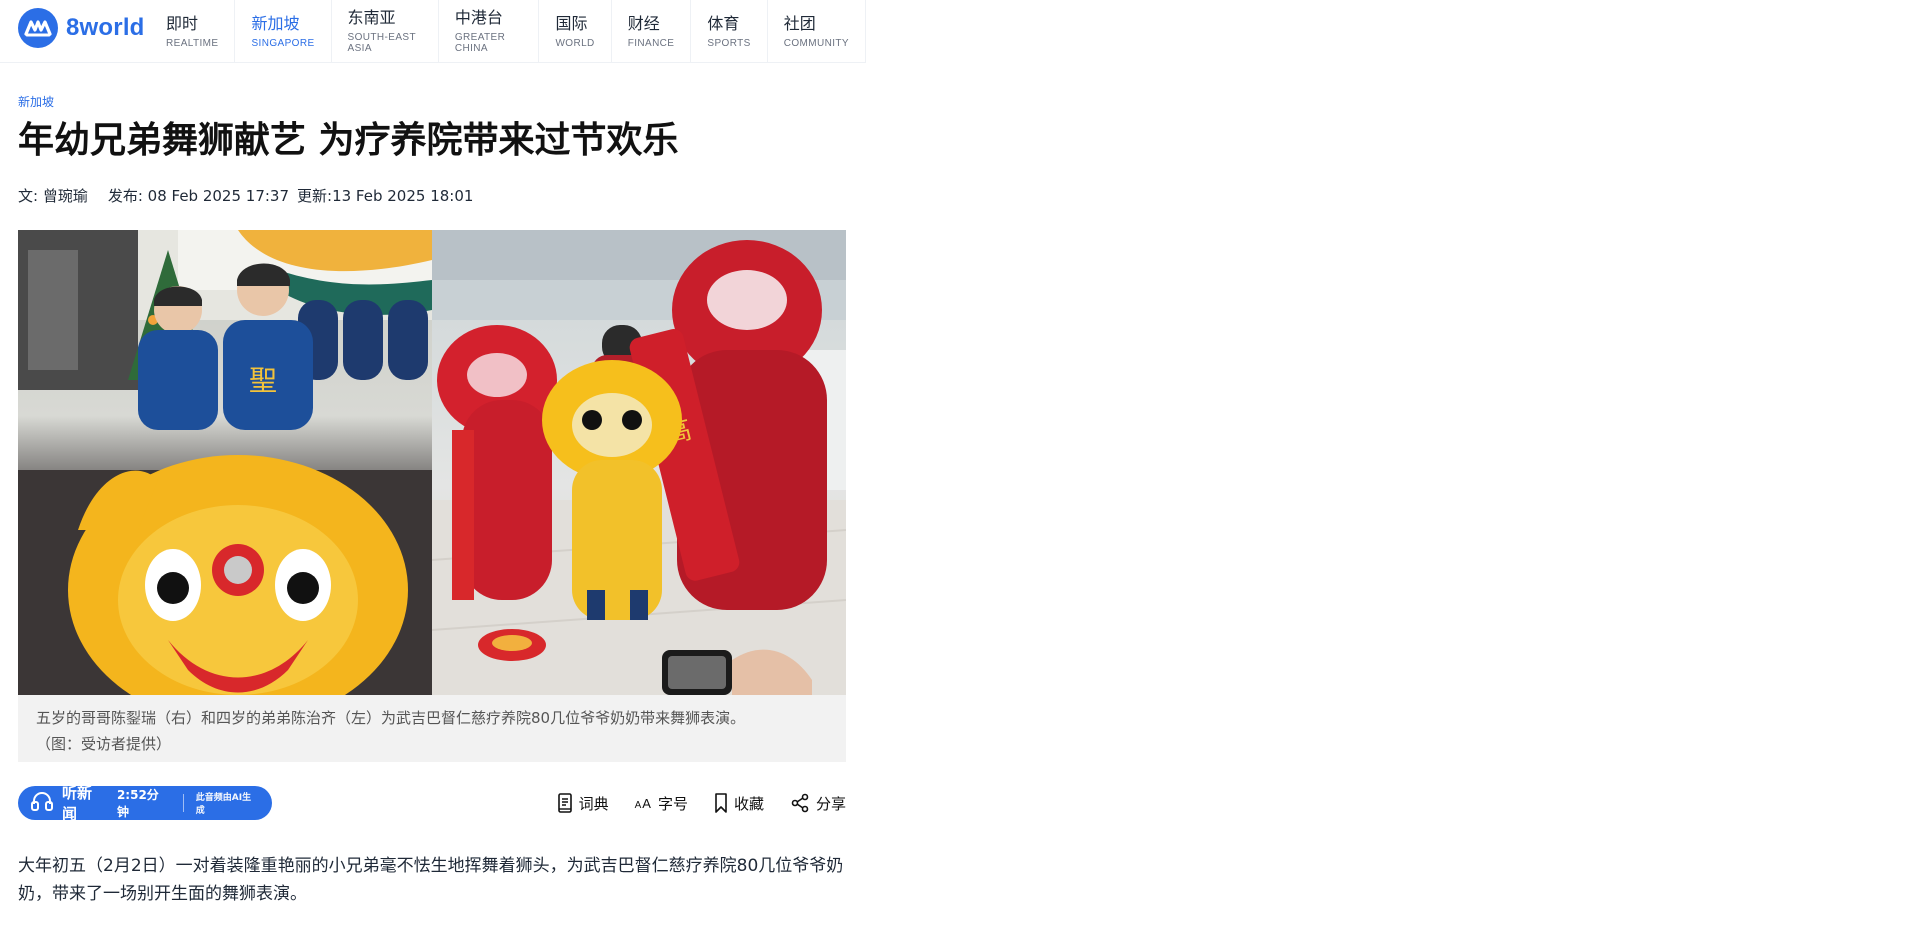 The image size is (1914, 935). I want to click on listen-divider, so click(183, 803).